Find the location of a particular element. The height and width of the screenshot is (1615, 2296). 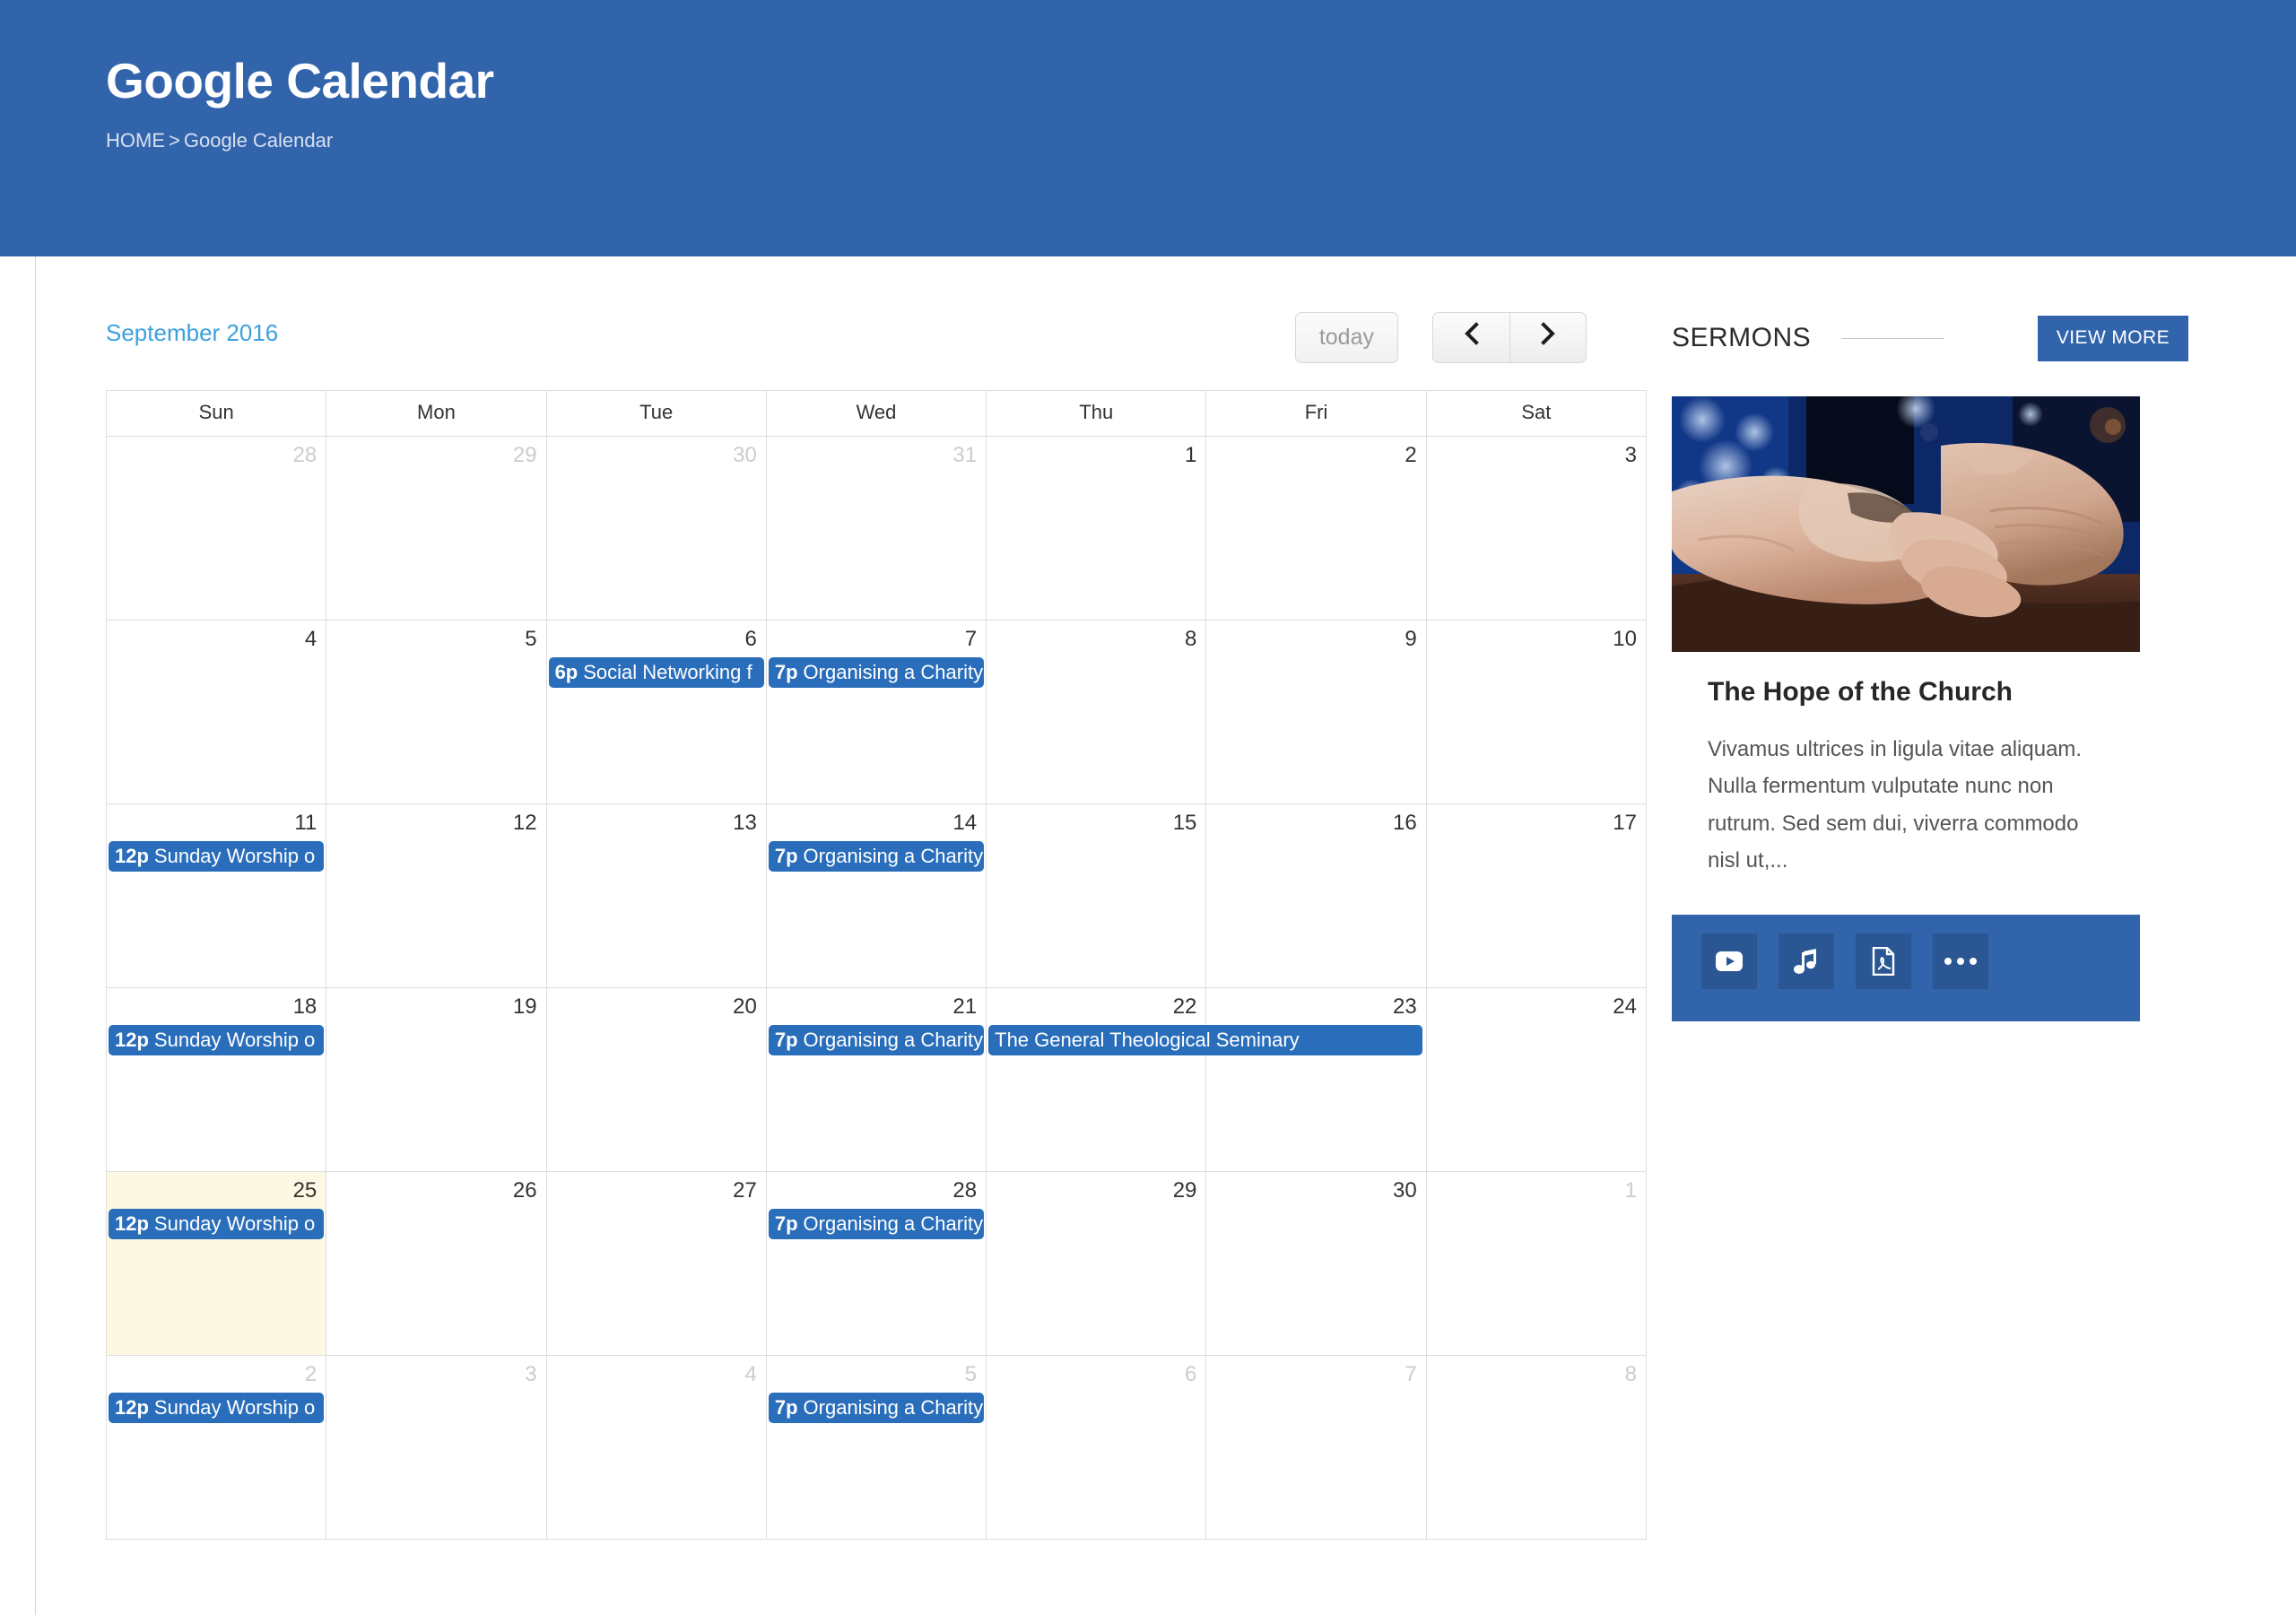

calendar-day-cell: 12 is located at coordinates (436, 895).